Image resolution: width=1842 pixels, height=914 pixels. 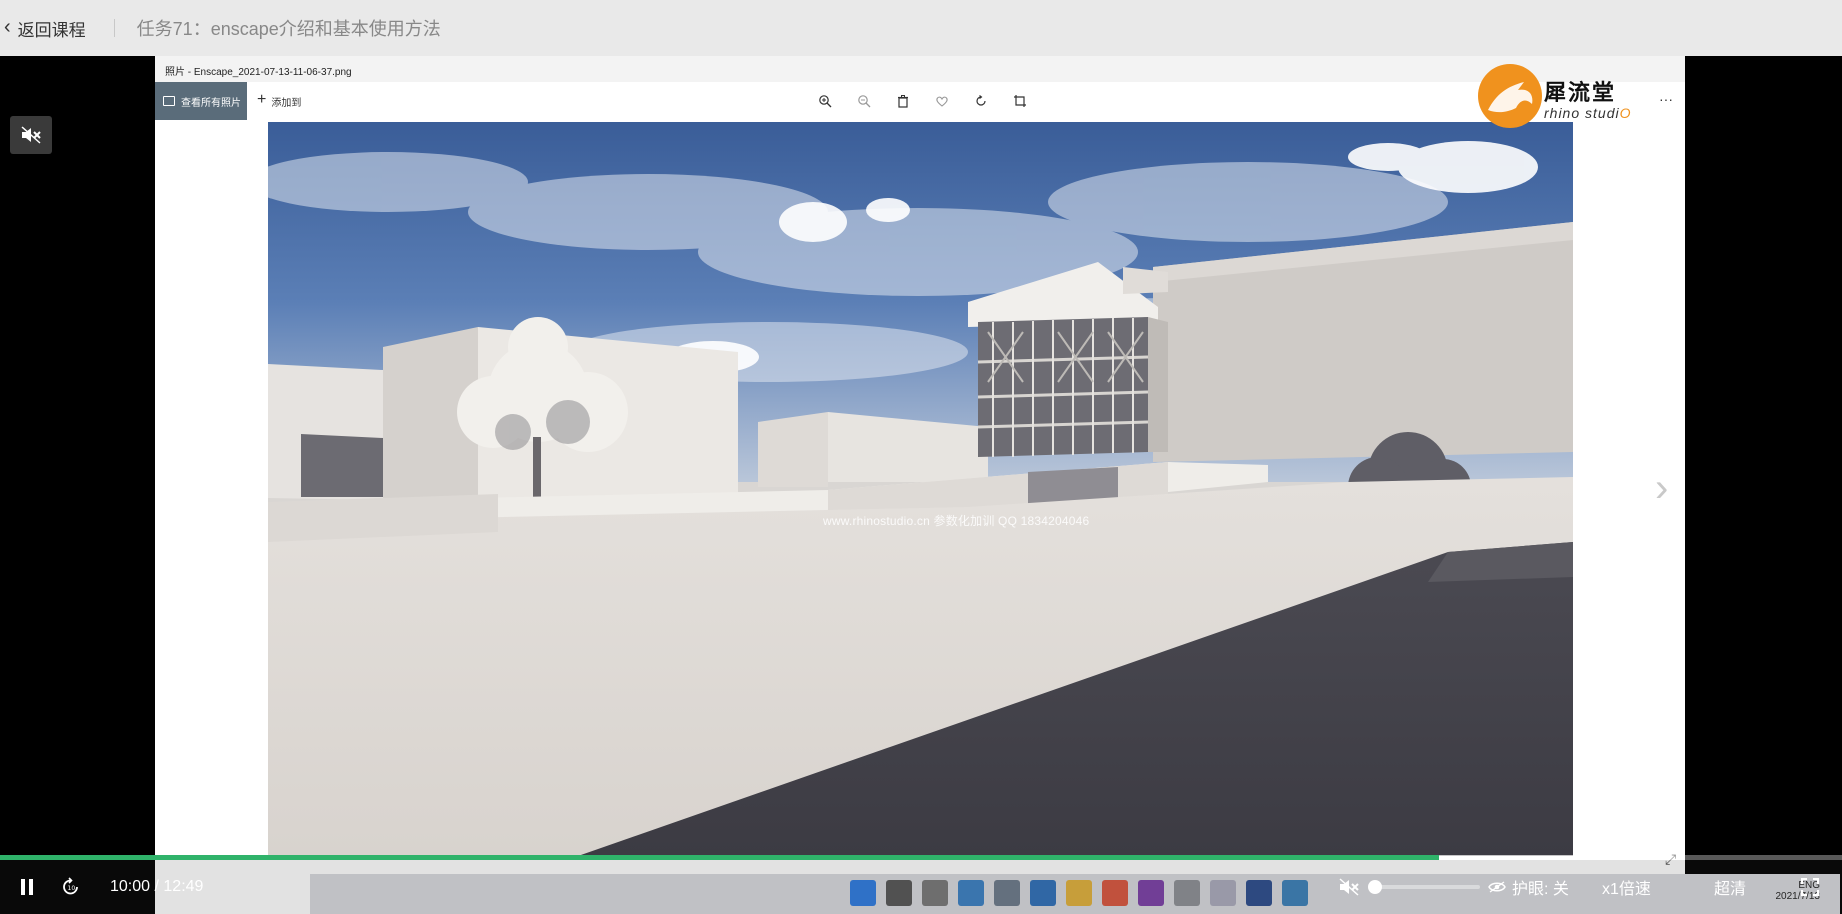 What do you see at coordinates (169, 101) in the screenshot?
I see `image-icon` at bounding box center [169, 101].